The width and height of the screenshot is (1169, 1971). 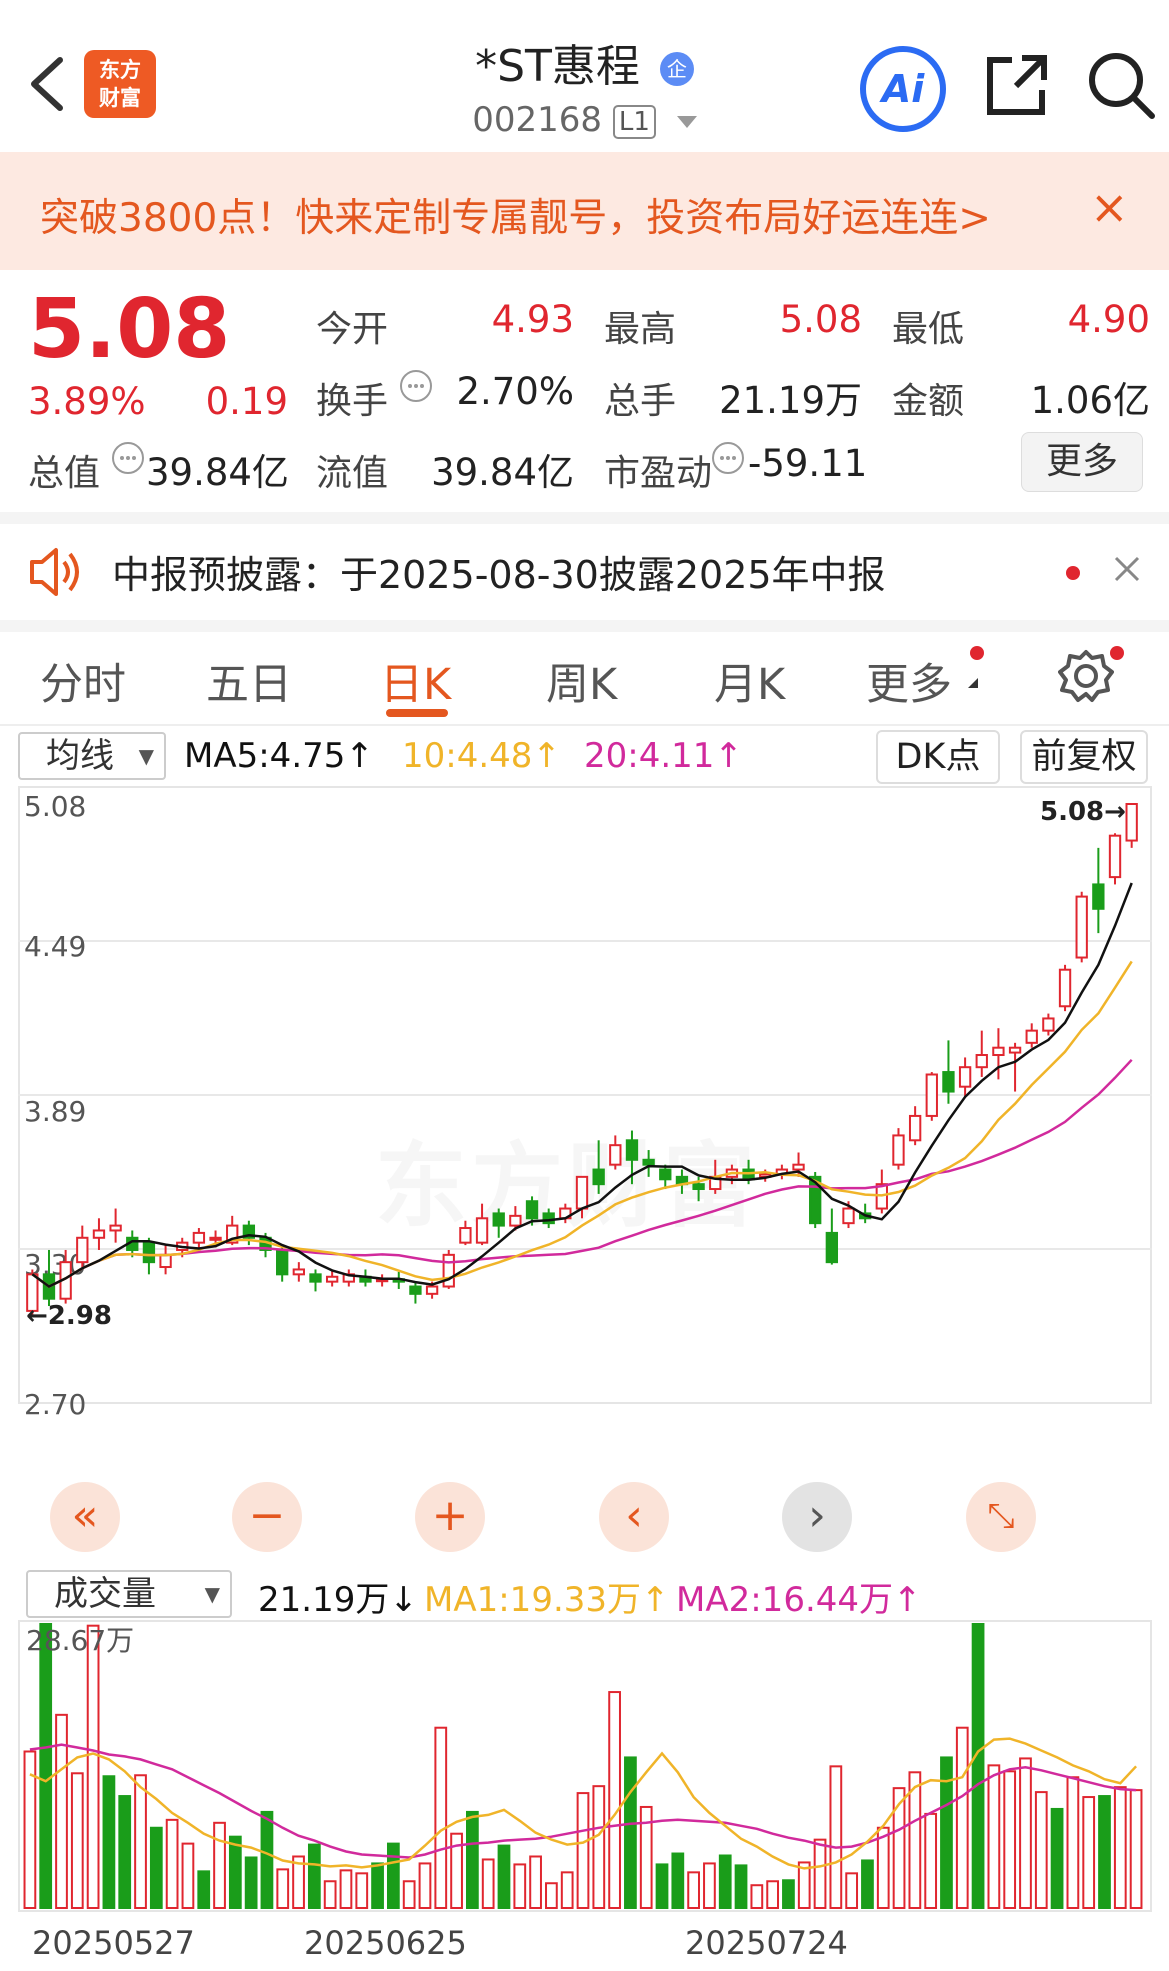 What do you see at coordinates (450, 1517) in the screenshot?
I see `zoom-in-button: +` at bounding box center [450, 1517].